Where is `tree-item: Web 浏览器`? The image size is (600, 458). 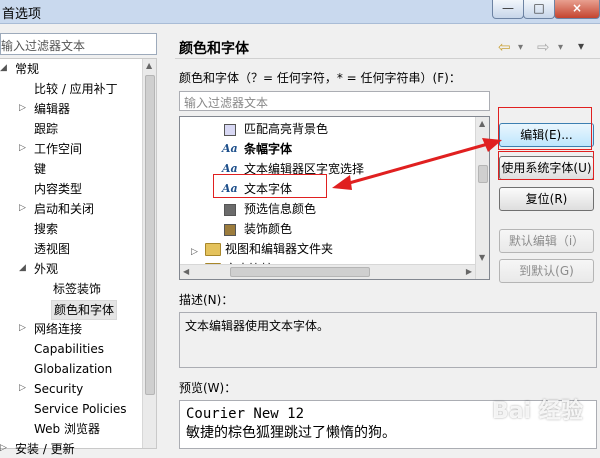 tree-item: Web 浏览器 is located at coordinates (67, 429).